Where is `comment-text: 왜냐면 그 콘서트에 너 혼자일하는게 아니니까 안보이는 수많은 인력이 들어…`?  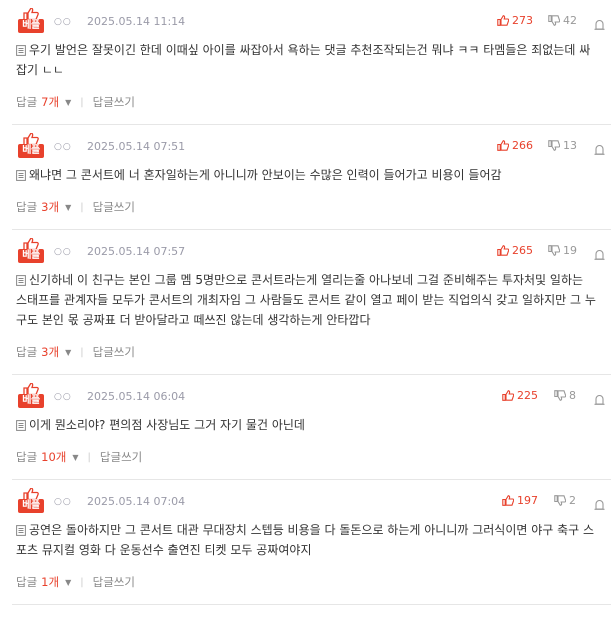 comment-text: 왜냐면 그 콘서트에 너 혼자일하는게 아니니까 안보이는 수많은 인력이 들어… is located at coordinates (313, 175).